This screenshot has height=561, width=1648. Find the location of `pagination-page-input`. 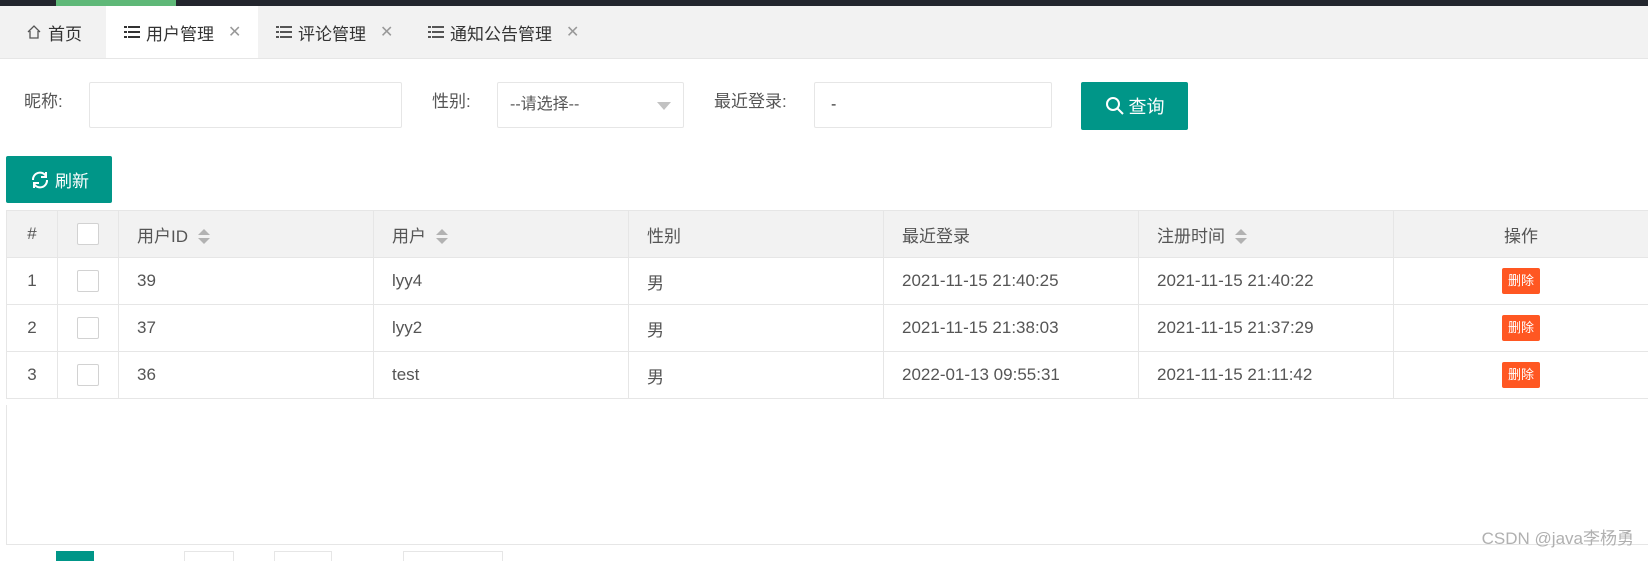

pagination-page-input is located at coordinates (209, 556).